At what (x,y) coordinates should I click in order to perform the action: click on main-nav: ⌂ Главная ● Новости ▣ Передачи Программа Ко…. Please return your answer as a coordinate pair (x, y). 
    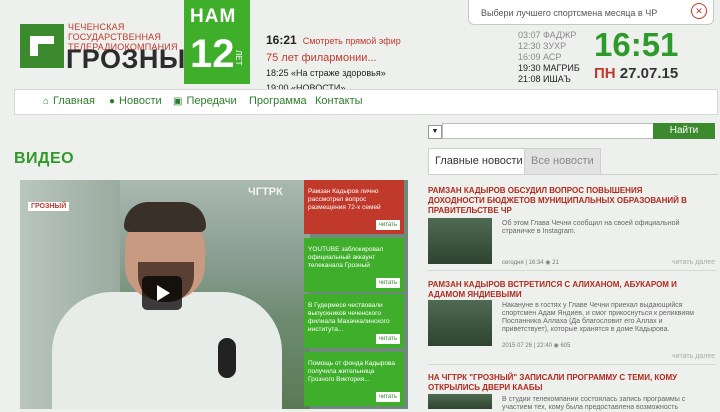
    Looking at the image, I should click on (366, 102).